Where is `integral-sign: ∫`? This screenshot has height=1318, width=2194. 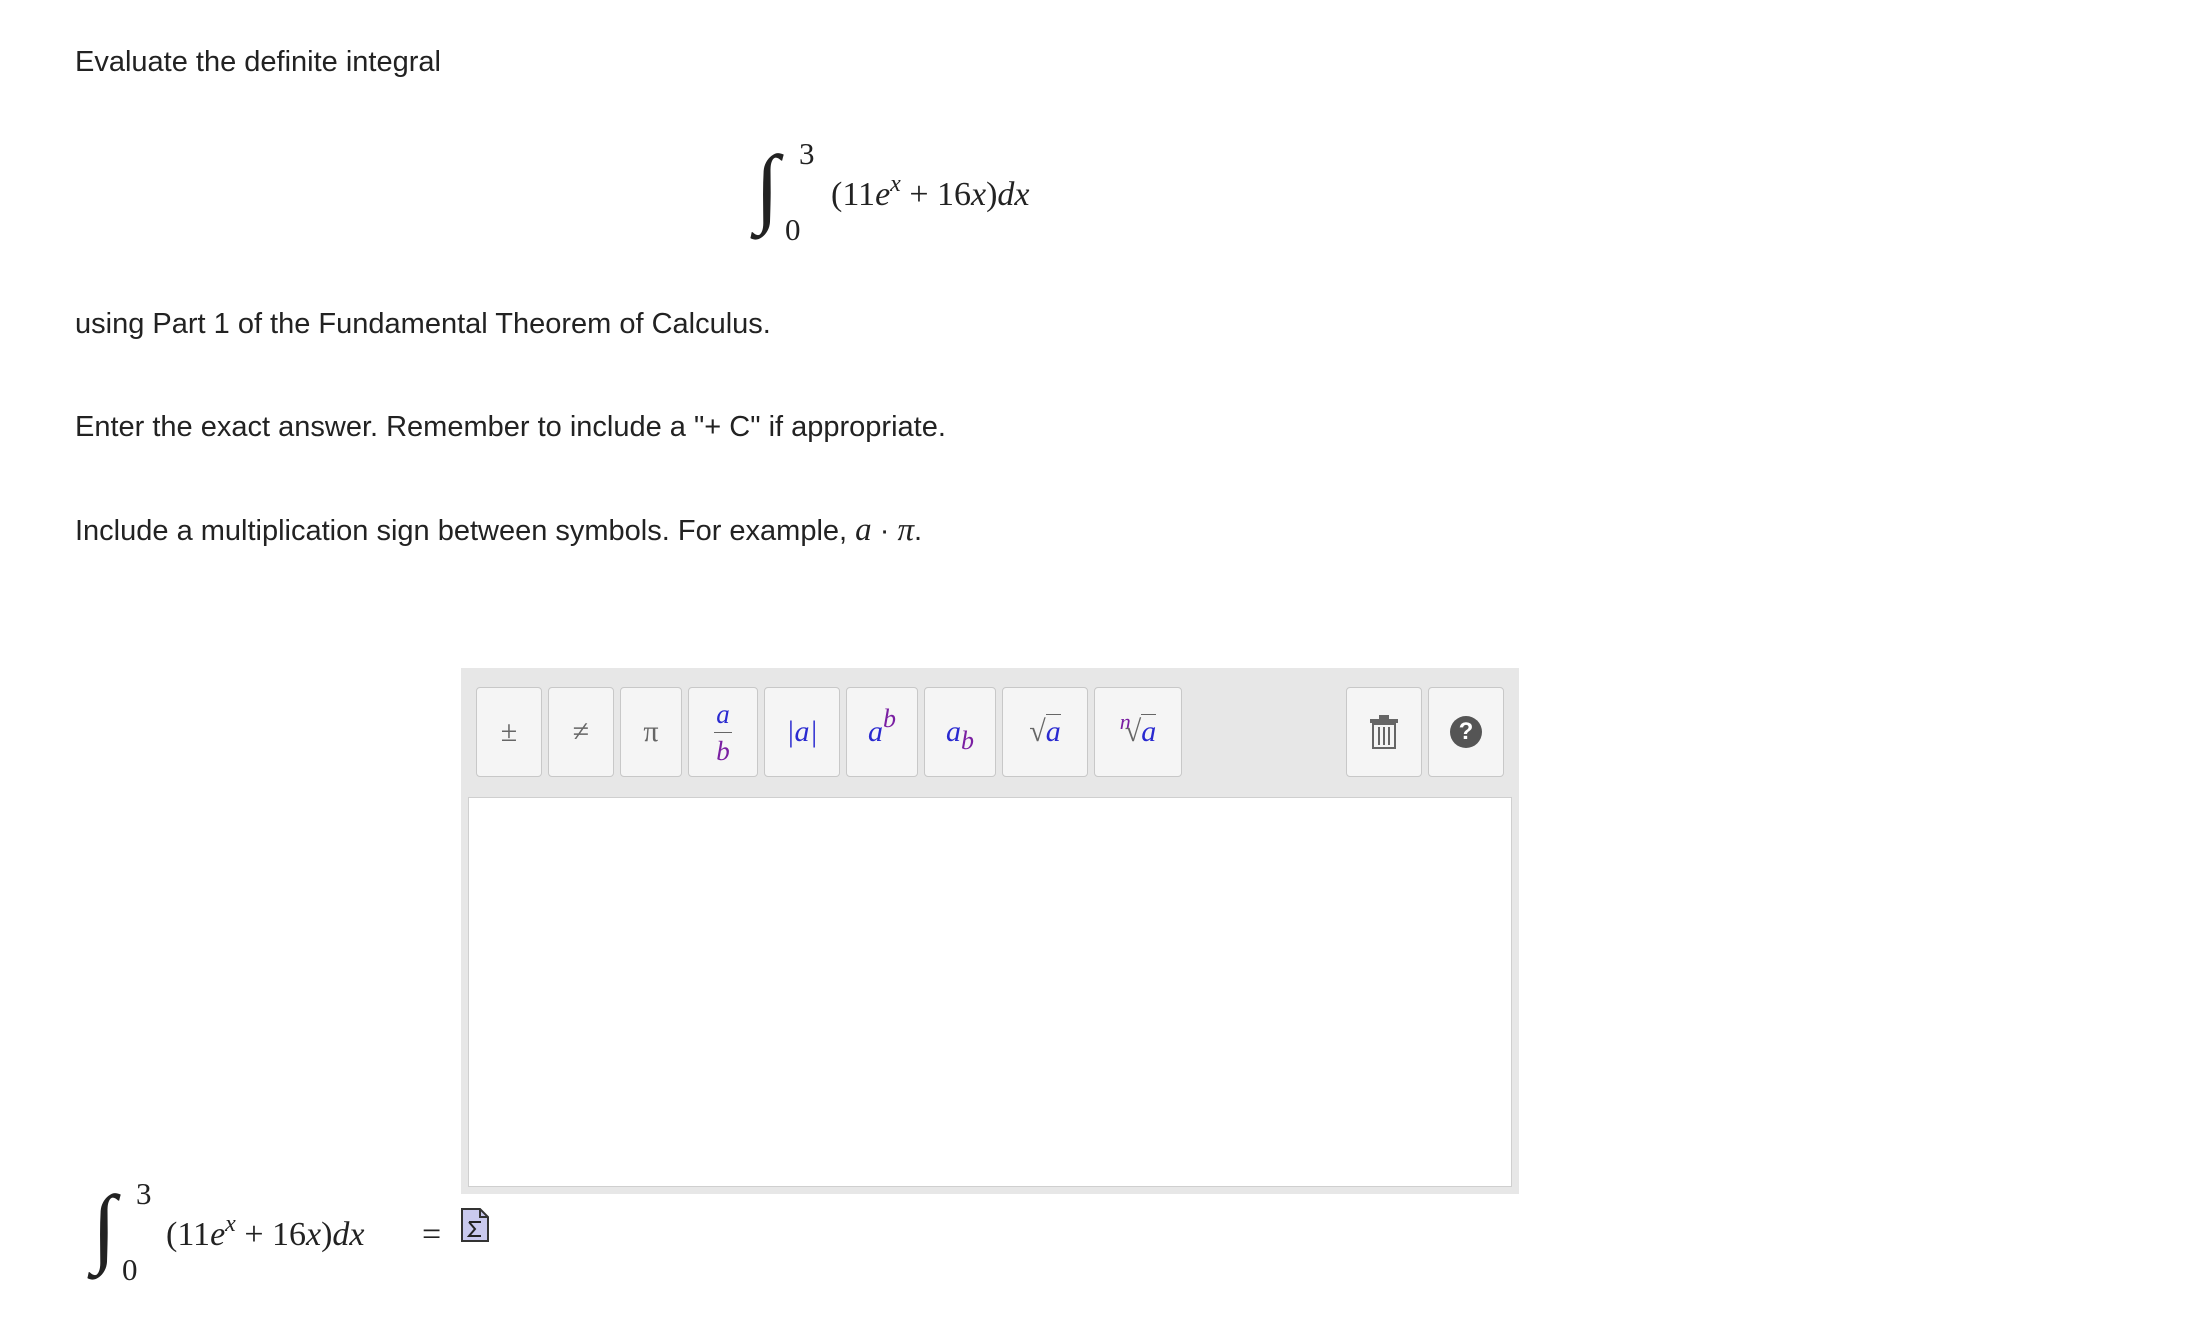
integral-sign: ∫ is located at coordinates (767, 187).